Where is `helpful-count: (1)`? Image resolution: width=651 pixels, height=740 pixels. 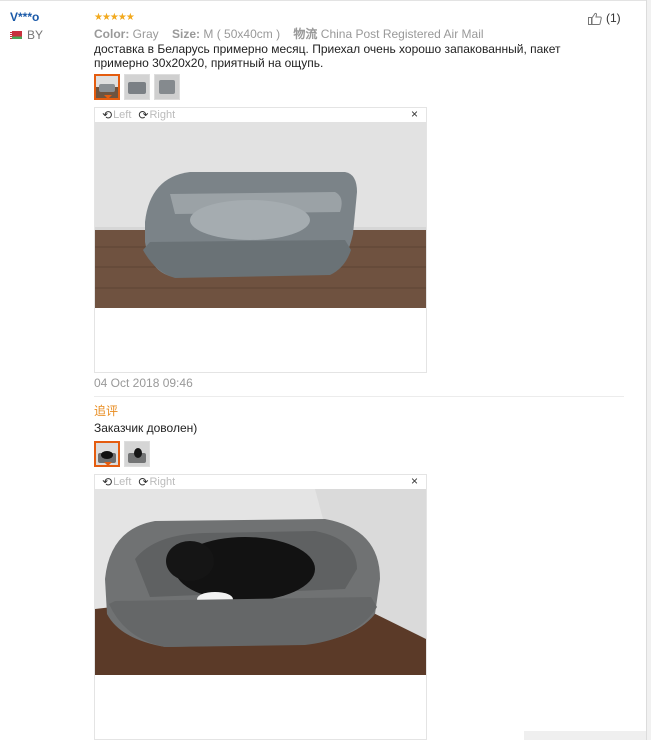
helpful-count: (1) is located at coordinates (613, 18).